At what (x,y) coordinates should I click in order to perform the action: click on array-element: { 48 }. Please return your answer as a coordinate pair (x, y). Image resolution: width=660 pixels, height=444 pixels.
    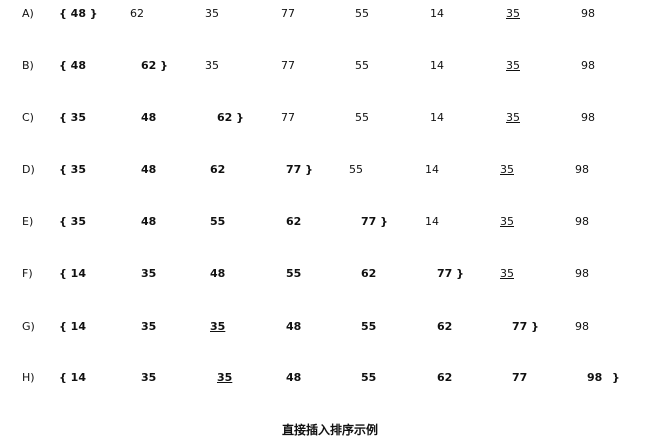
    Looking at the image, I should click on (78, 13).